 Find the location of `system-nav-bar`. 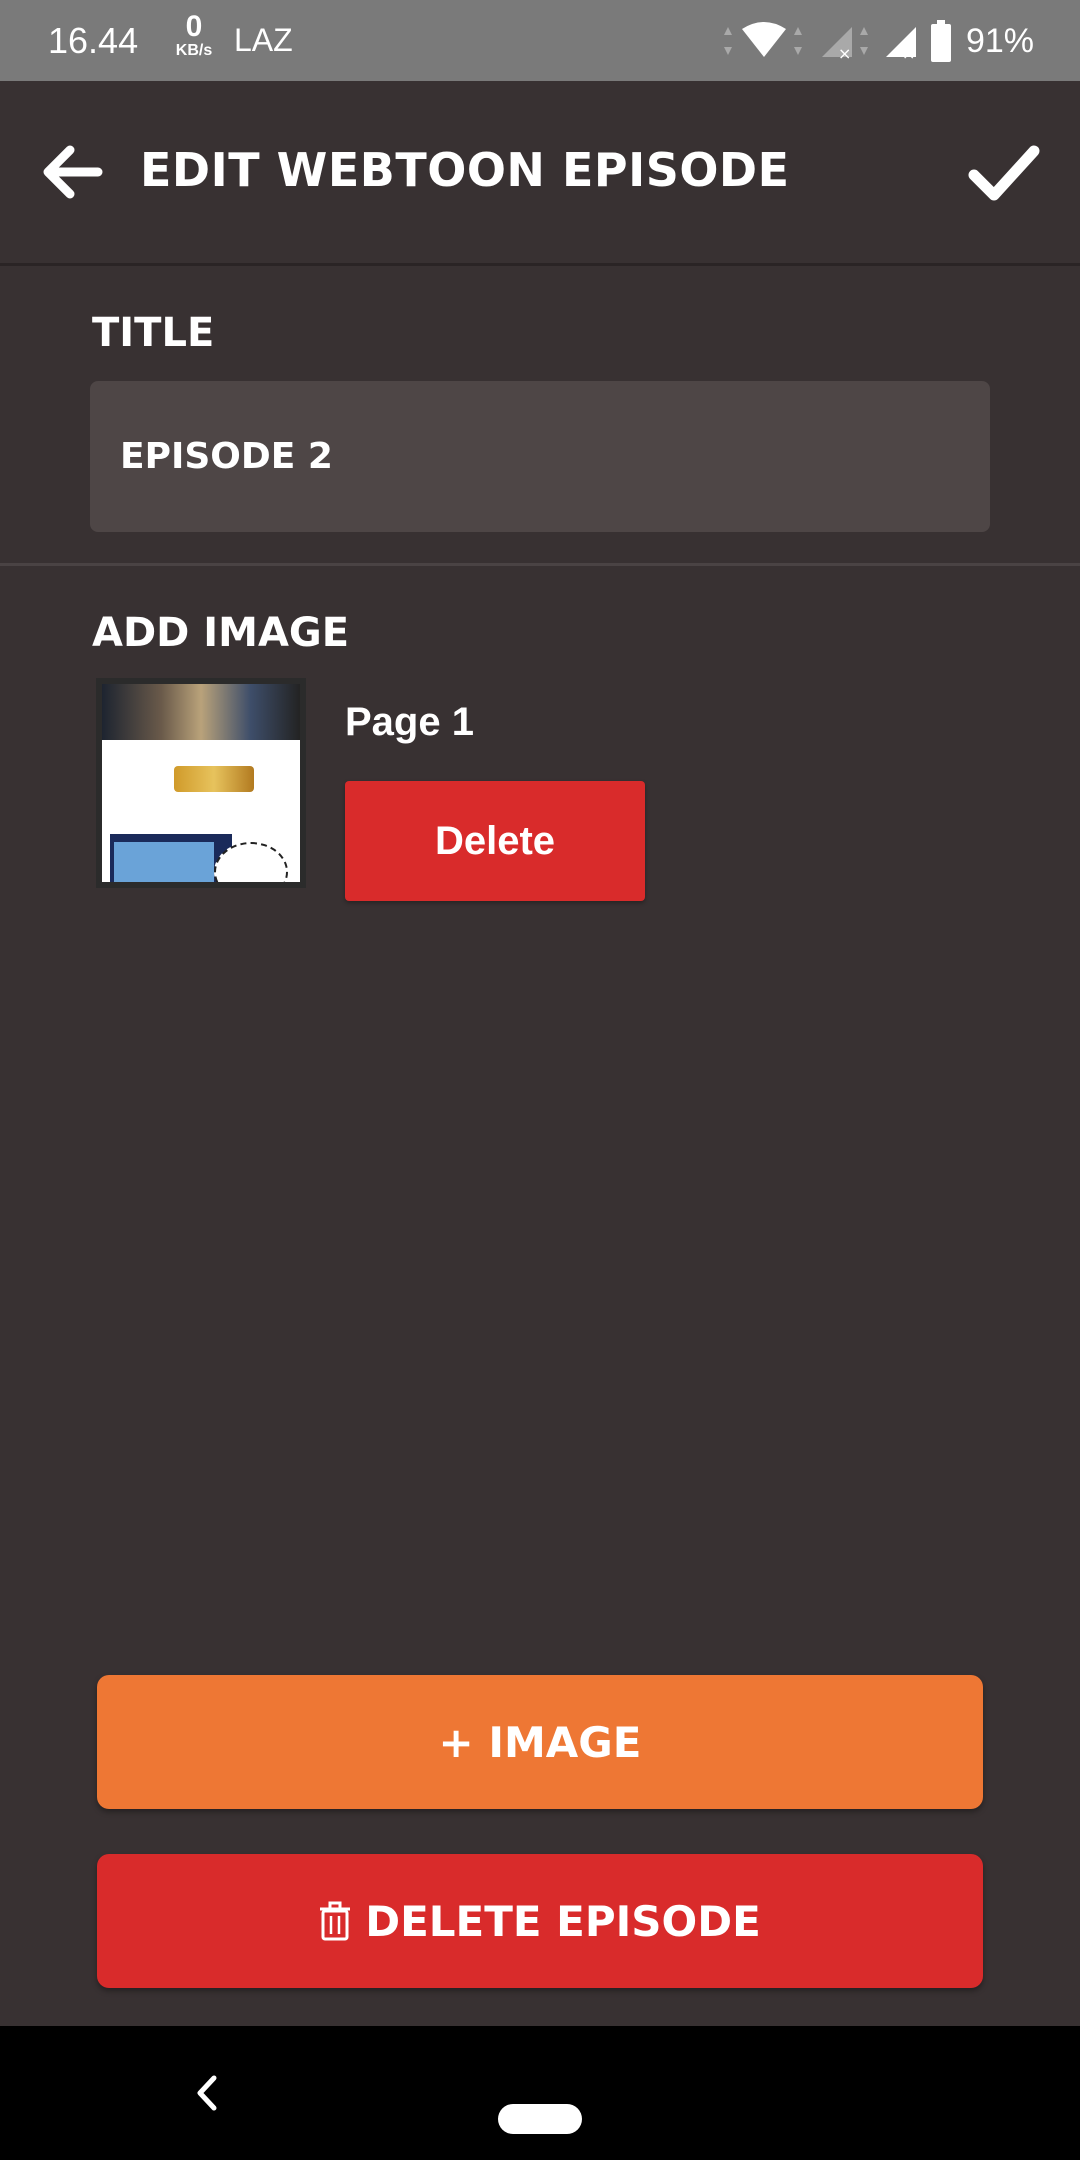

system-nav-bar is located at coordinates (540, 2093).